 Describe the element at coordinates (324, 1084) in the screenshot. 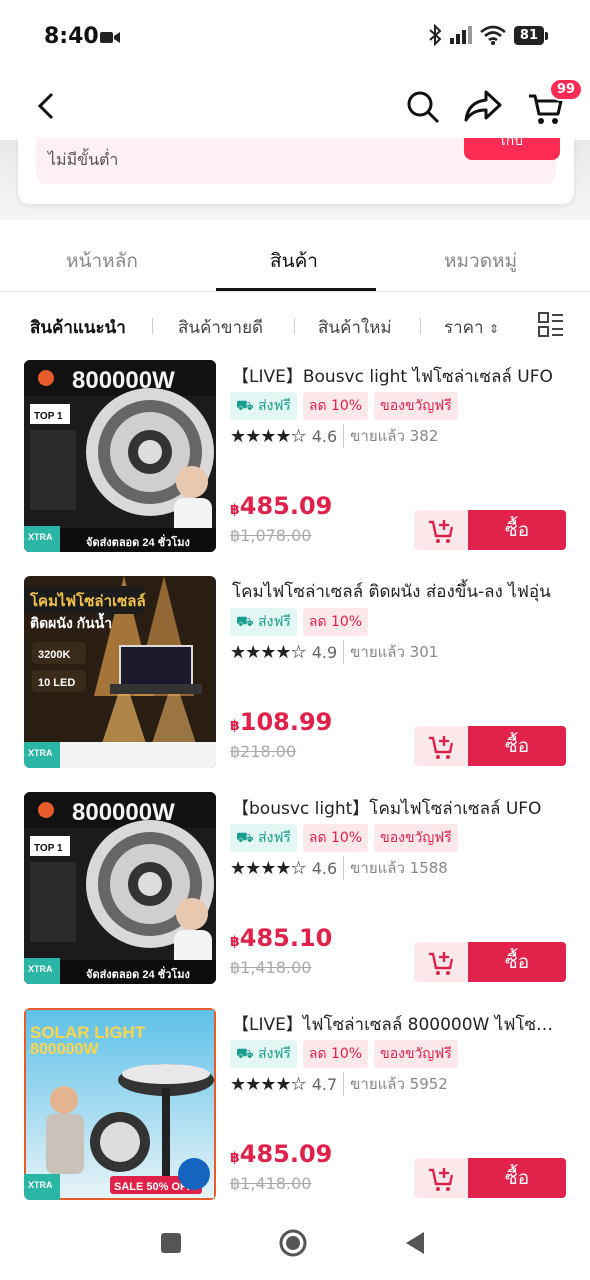

I see `rating-value: 4.7` at that location.